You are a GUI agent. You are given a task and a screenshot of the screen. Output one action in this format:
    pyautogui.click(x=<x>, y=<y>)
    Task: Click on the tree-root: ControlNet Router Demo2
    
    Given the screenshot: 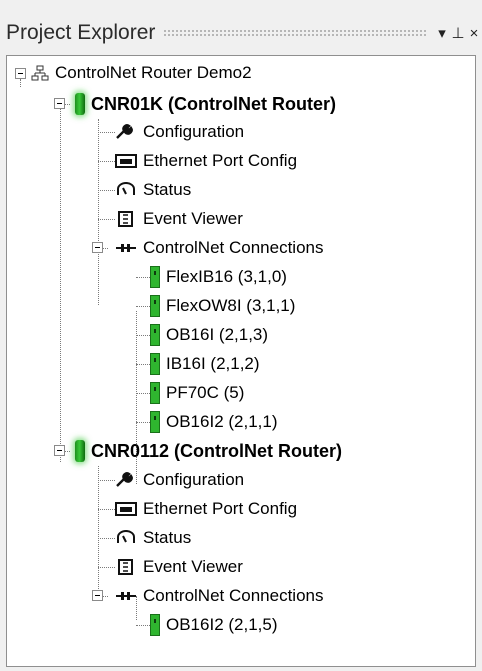 What is the action you would take?
    pyautogui.click(x=141, y=73)
    